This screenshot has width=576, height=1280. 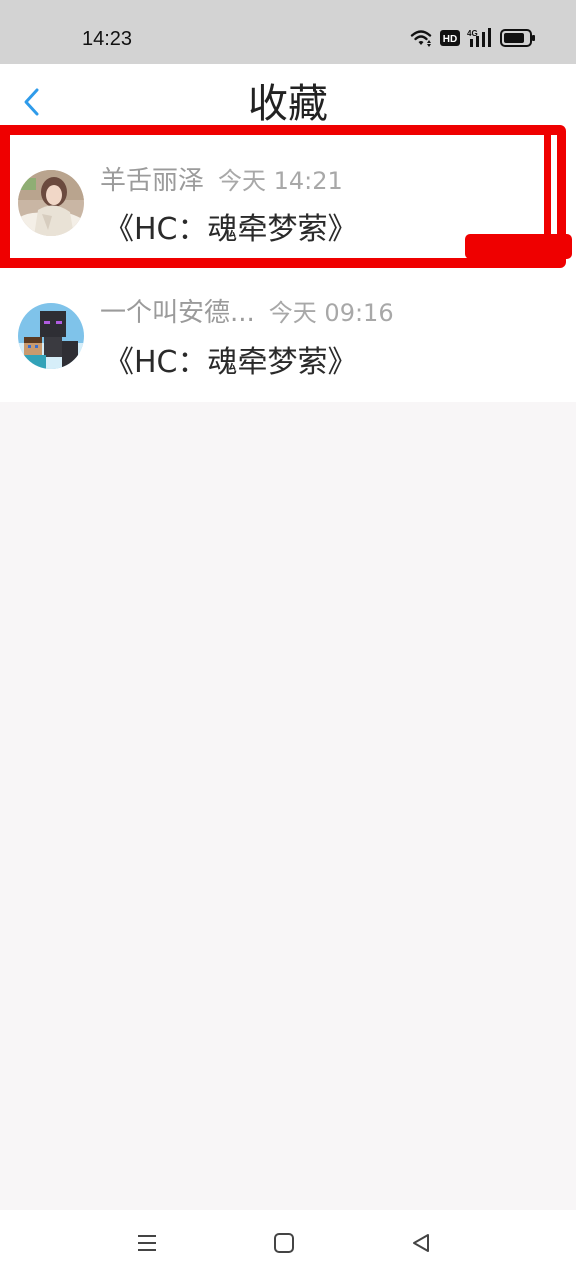 I want to click on battery-icon, so click(x=518, y=38).